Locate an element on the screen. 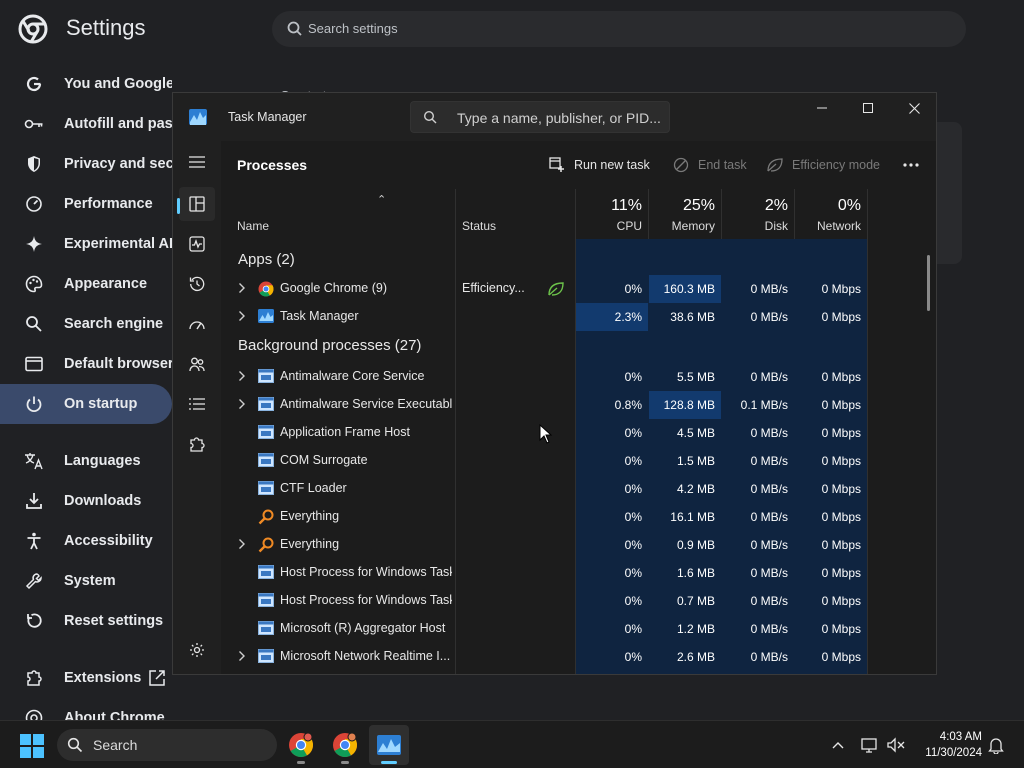  sidebar-item-privacy: Privacy and security is located at coordinates (86, 164).